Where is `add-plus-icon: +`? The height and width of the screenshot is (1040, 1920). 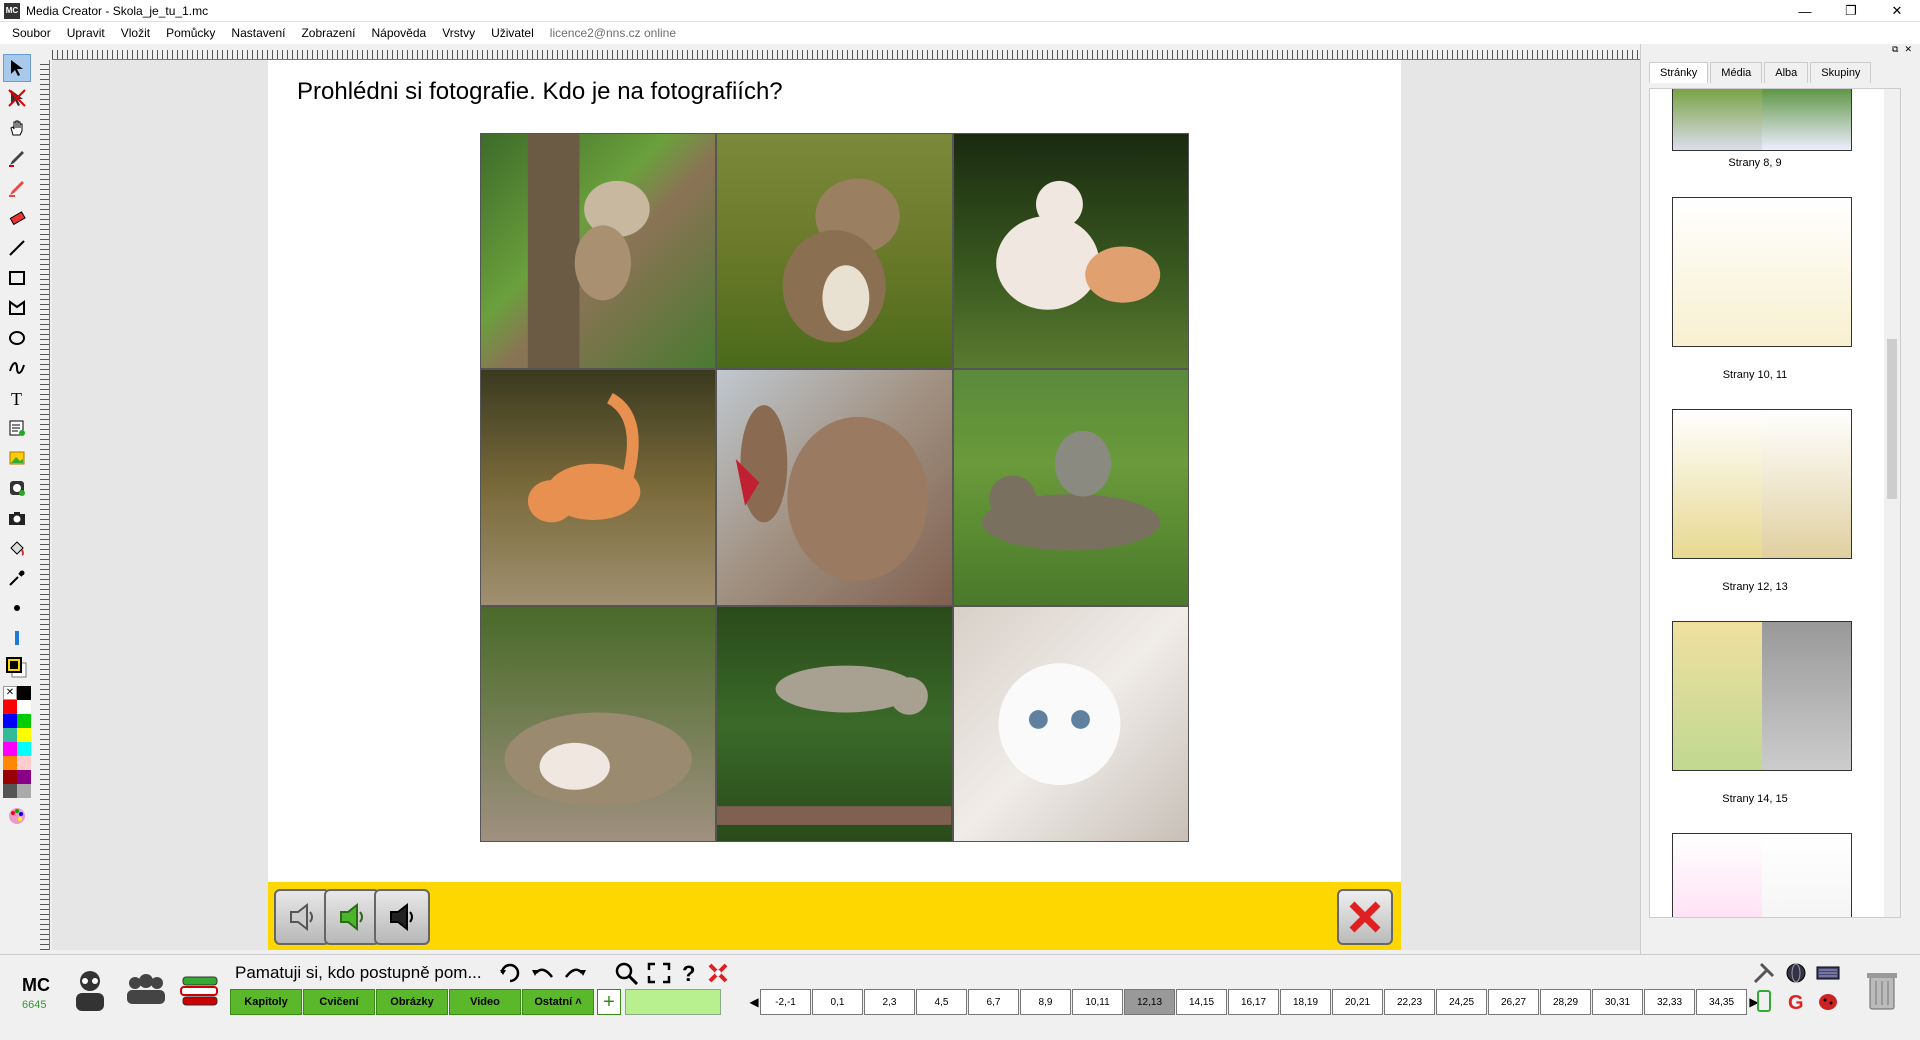
add-plus-icon: + is located at coordinates (609, 1002).